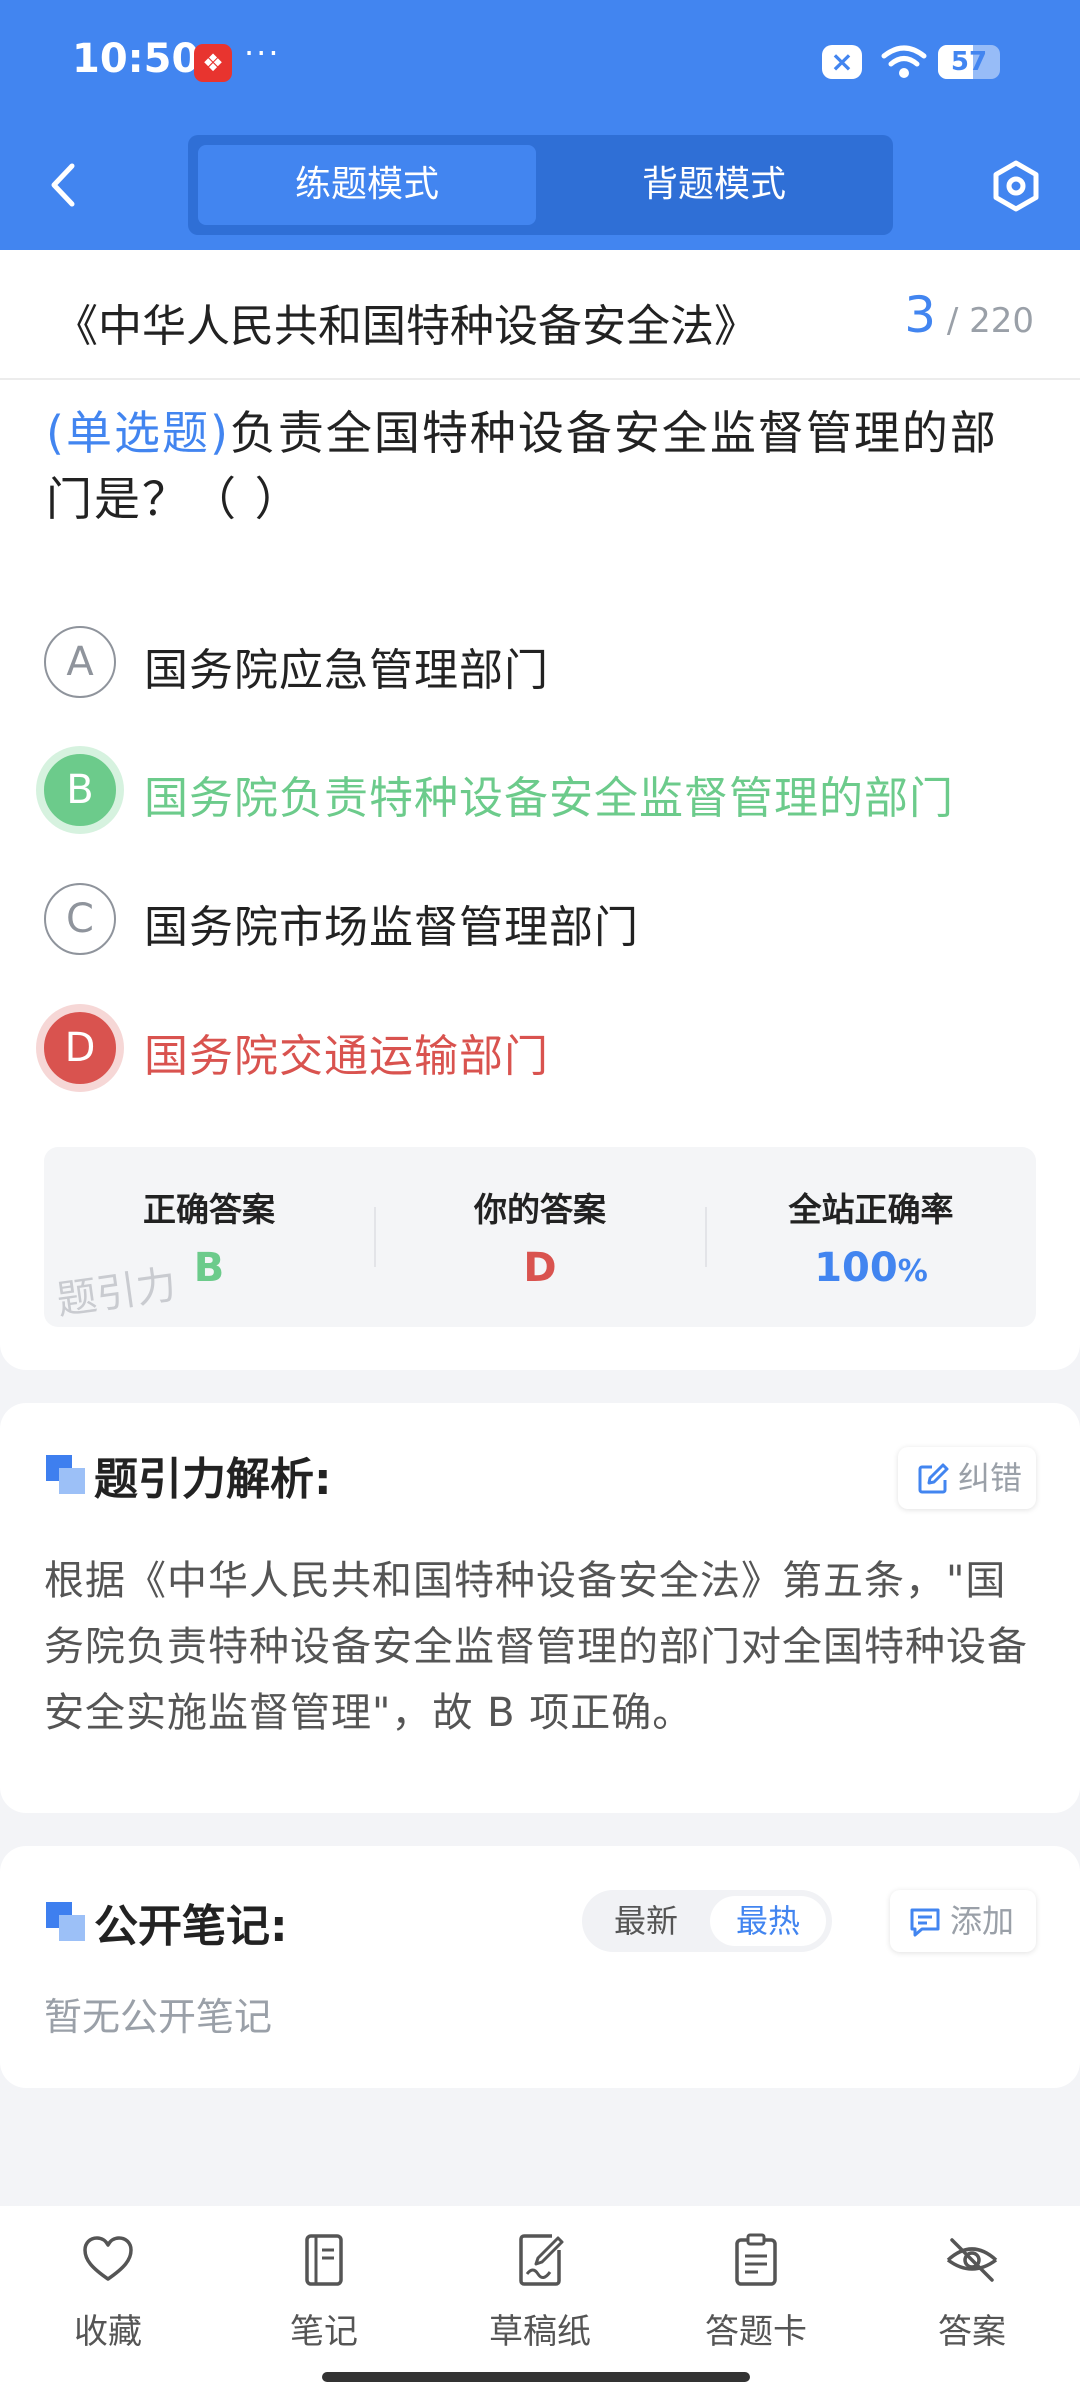  I want to click on draft-paper-label: 草稿纸, so click(540, 2332).